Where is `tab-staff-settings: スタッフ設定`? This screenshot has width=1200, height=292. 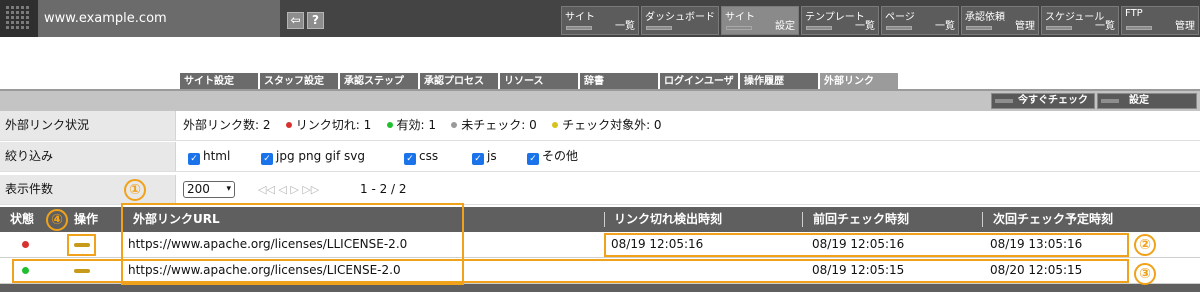
tab-staff-settings: スタッフ設定 is located at coordinates (299, 81).